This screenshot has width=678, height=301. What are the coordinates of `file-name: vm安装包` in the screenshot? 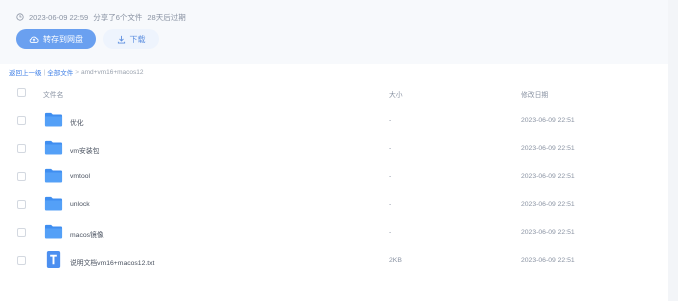 It's located at (84, 150).